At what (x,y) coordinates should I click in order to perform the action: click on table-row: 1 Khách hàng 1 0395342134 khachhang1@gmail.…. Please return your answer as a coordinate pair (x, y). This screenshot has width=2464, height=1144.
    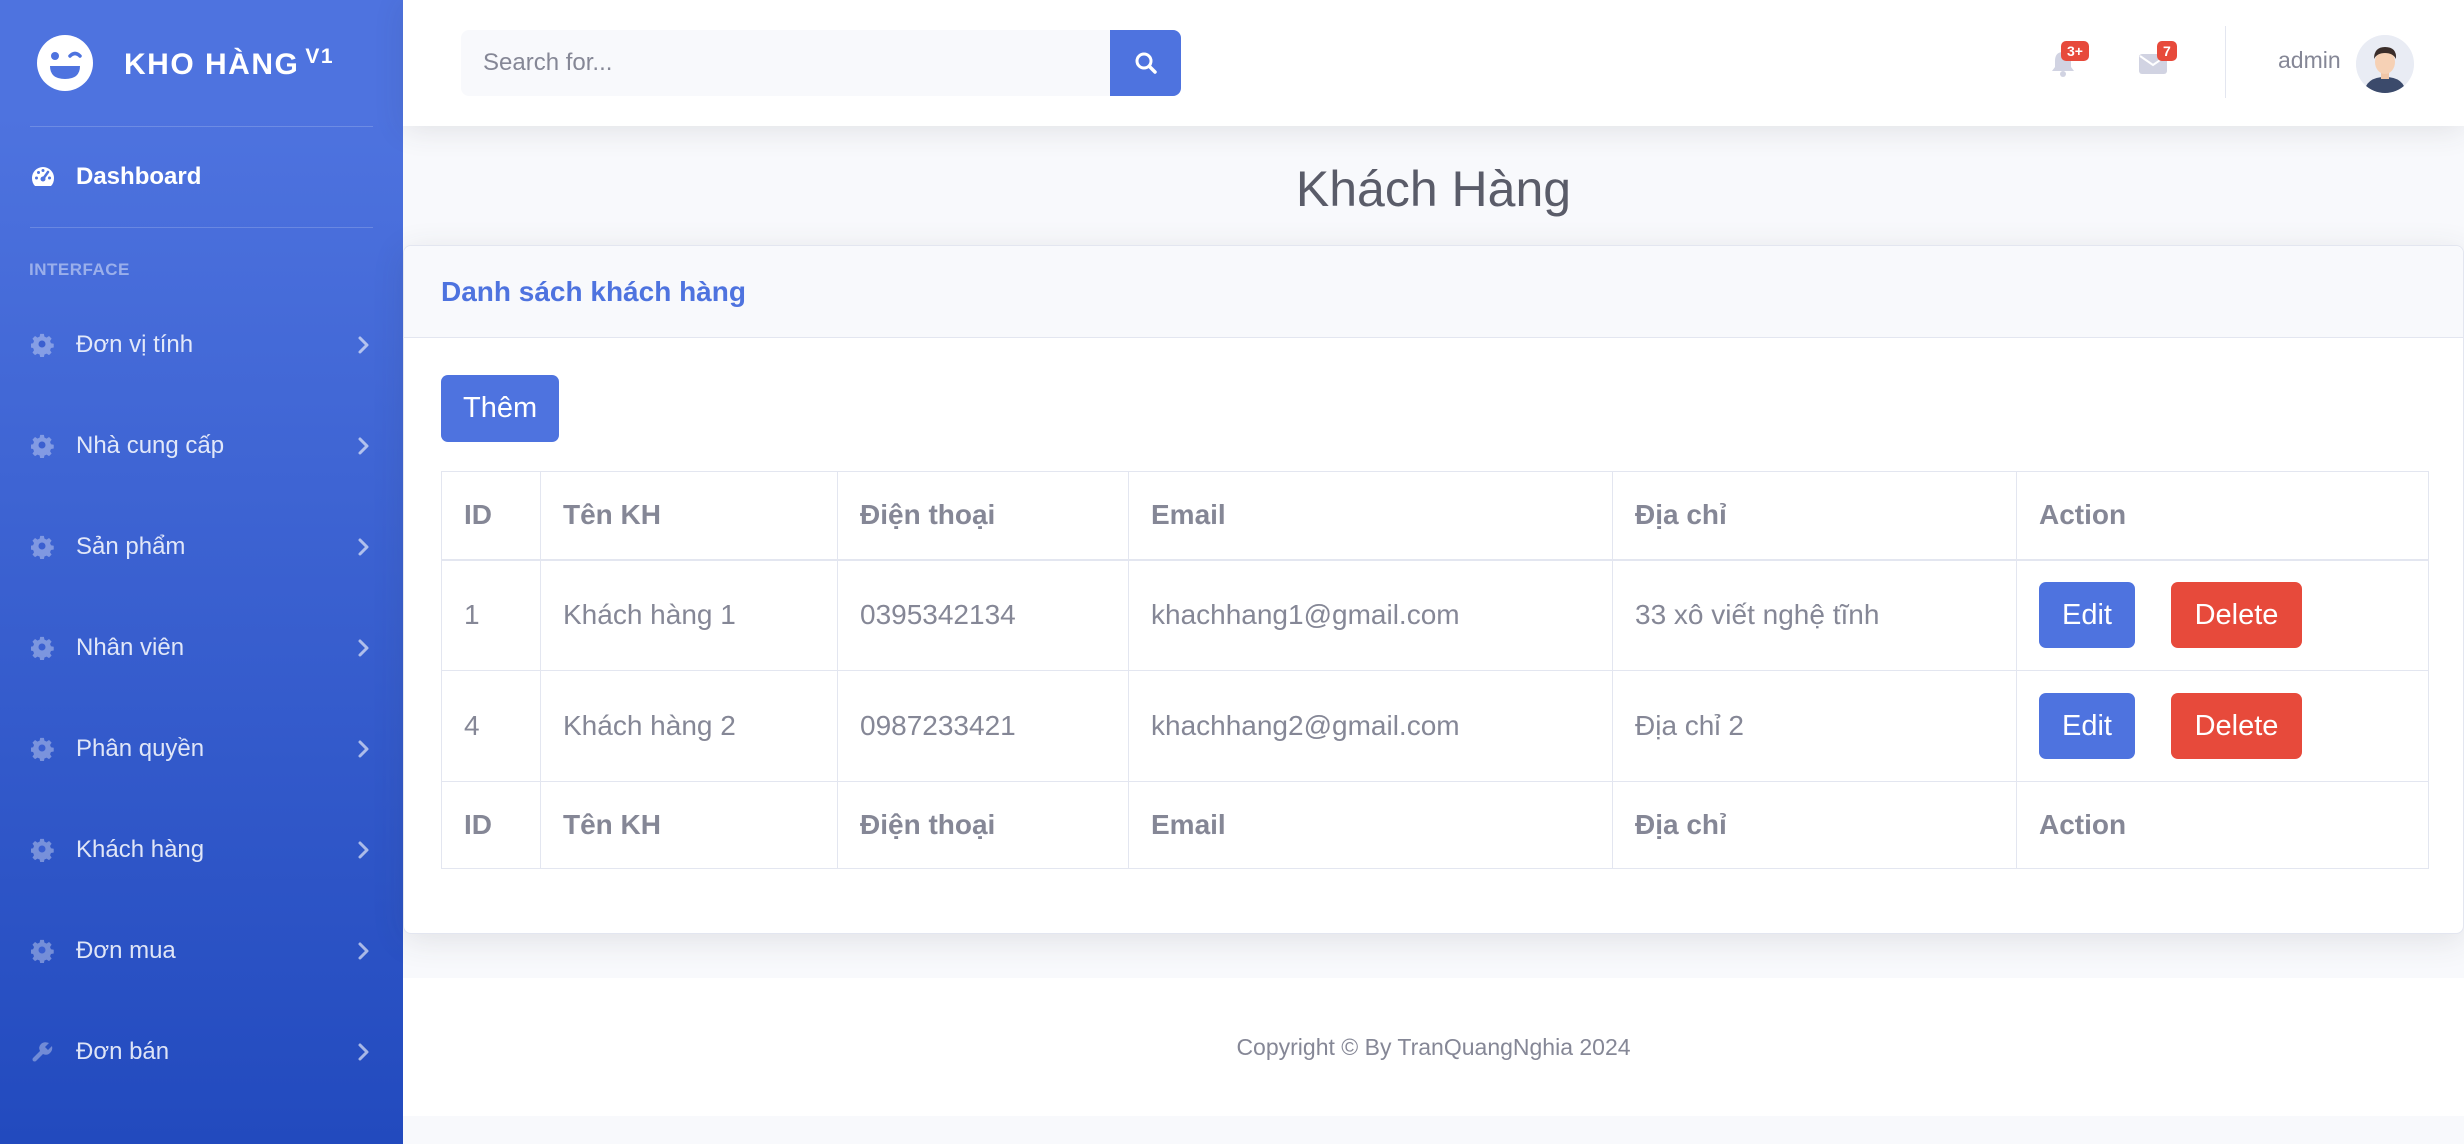
    Looking at the image, I should click on (1435, 615).